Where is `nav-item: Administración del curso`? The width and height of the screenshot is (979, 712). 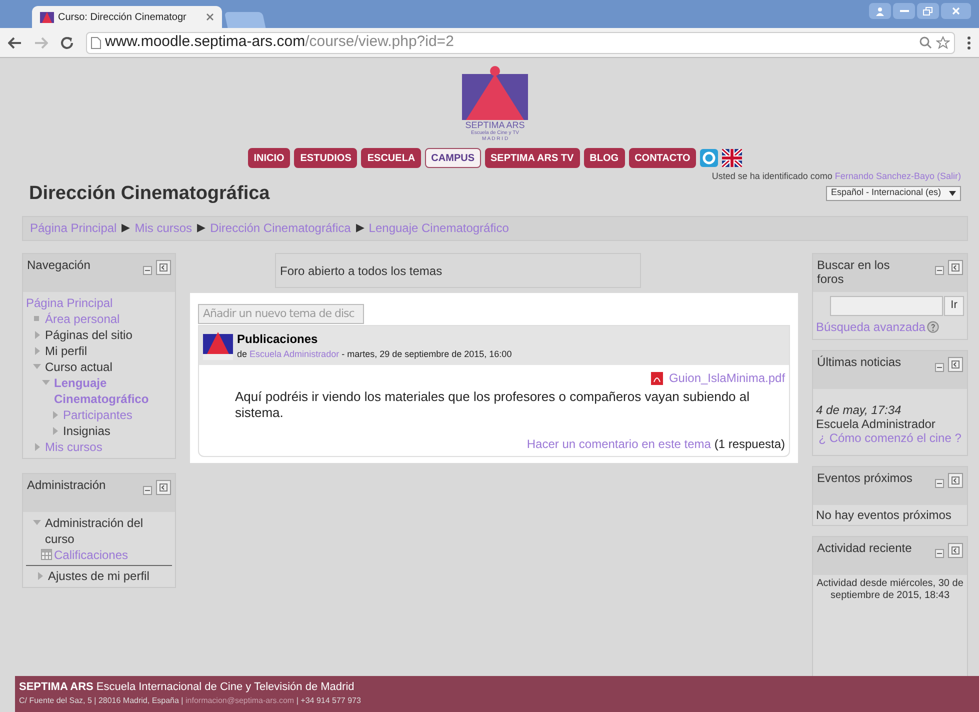
nav-item: Administración del curso is located at coordinates (110, 530).